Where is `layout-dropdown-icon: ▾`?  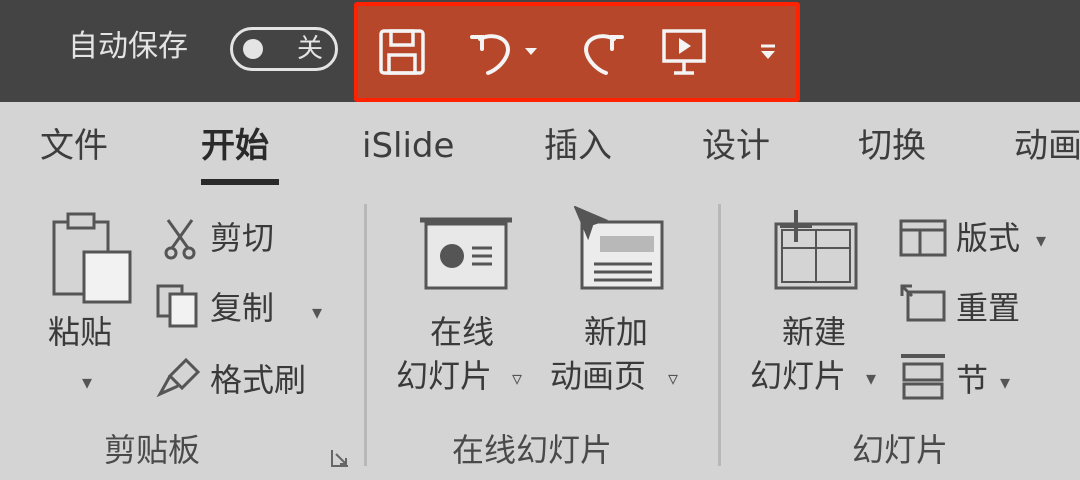 layout-dropdown-icon: ▾ is located at coordinates (1041, 240).